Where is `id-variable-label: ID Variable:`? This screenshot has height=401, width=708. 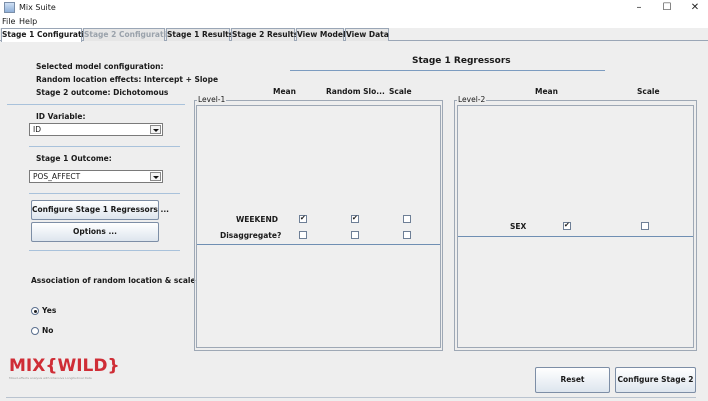
id-variable-label: ID Variable: is located at coordinates (61, 116).